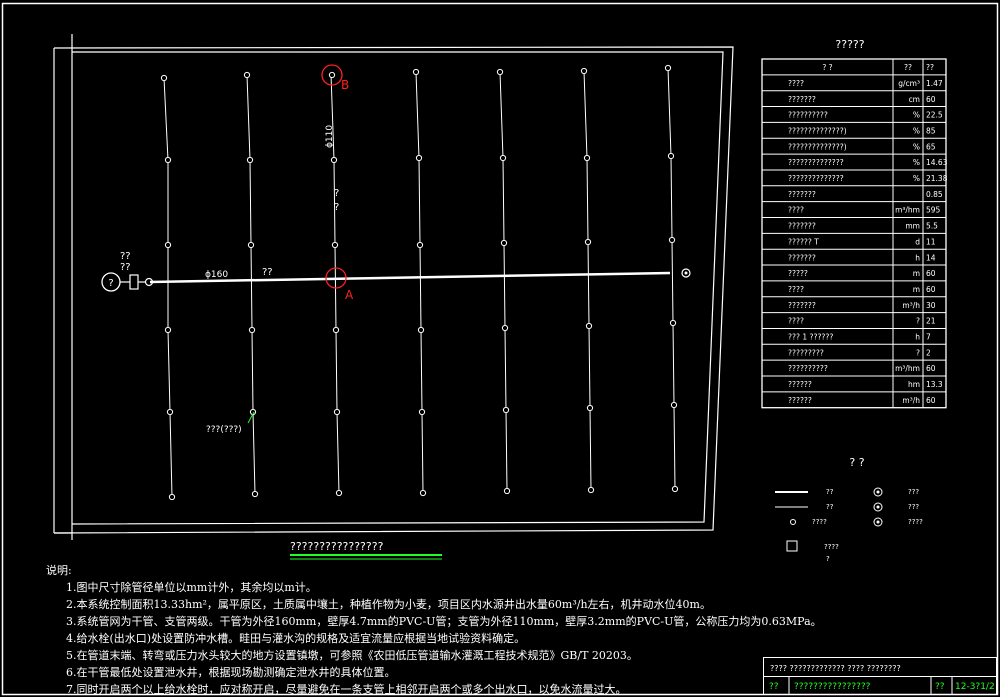  Describe the element at coordinates (216, 275) in the screenshot. I see `main-pipe-label: ϕ160` at that location.